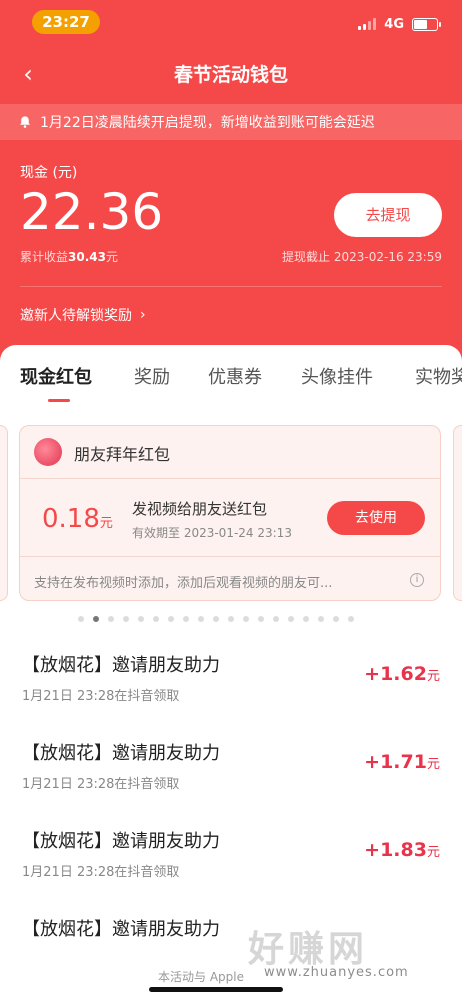 This screenshot has height=1000, width=462. I want to click on tab-cash-redpacket: 现金红包, so click(56, 376).